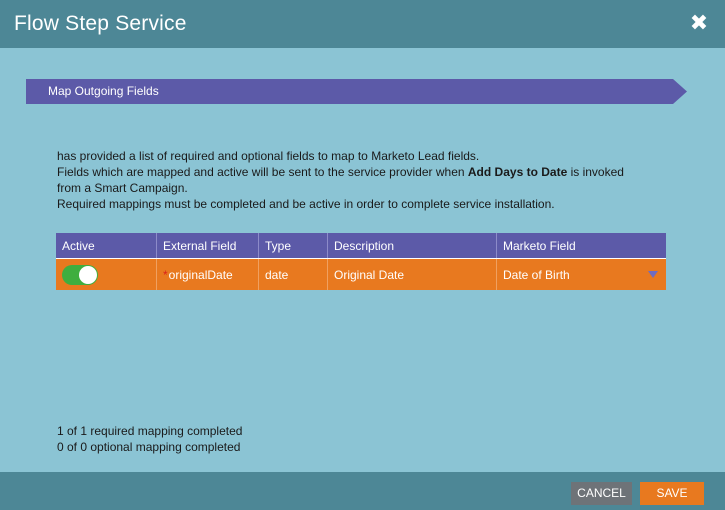  I want to click on save-button: SAVE, so click(672, 493).